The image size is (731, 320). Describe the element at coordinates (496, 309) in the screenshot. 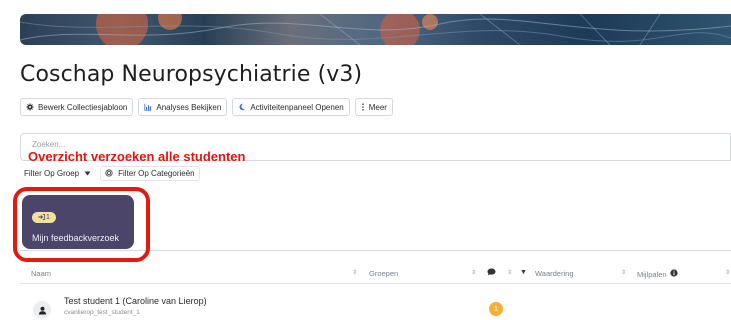

I see `comment-count-badge: 1` at that location.